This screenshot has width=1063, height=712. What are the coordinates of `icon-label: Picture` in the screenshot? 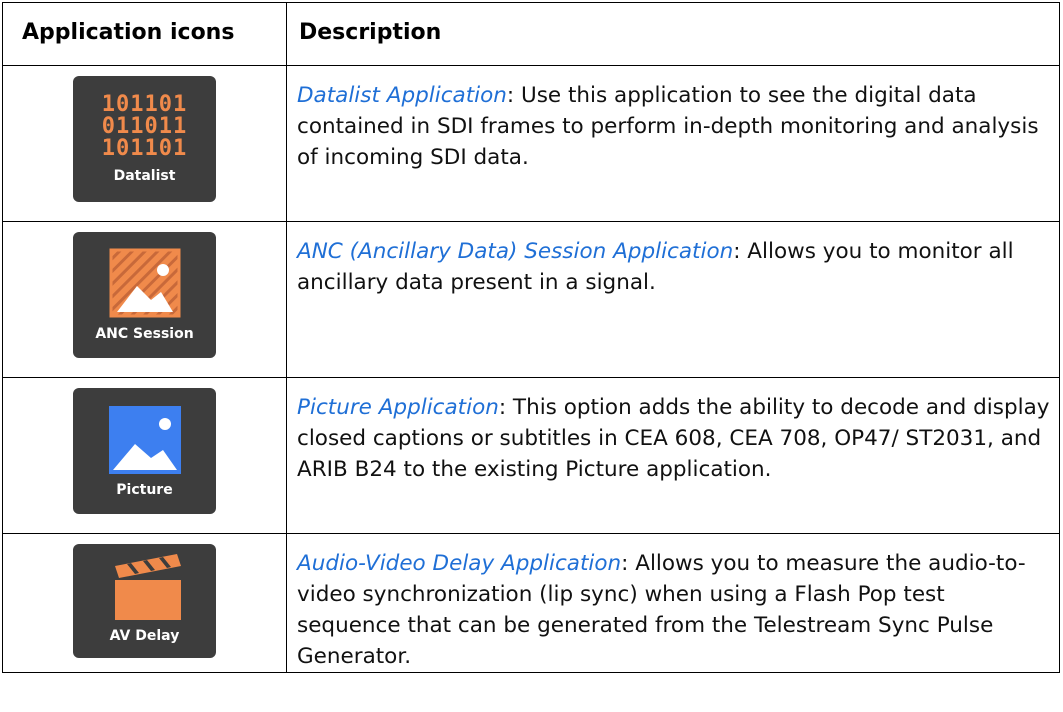 It's located at (144, 490).